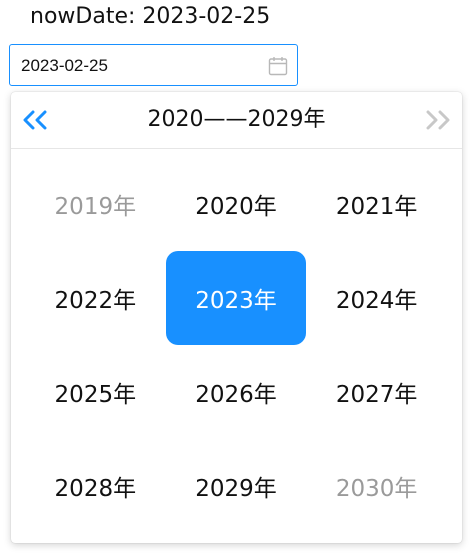 Image resolution: width=473 pixels, height=555 pixels. I want to click on year-cell: 2027年, so click(376, 392).